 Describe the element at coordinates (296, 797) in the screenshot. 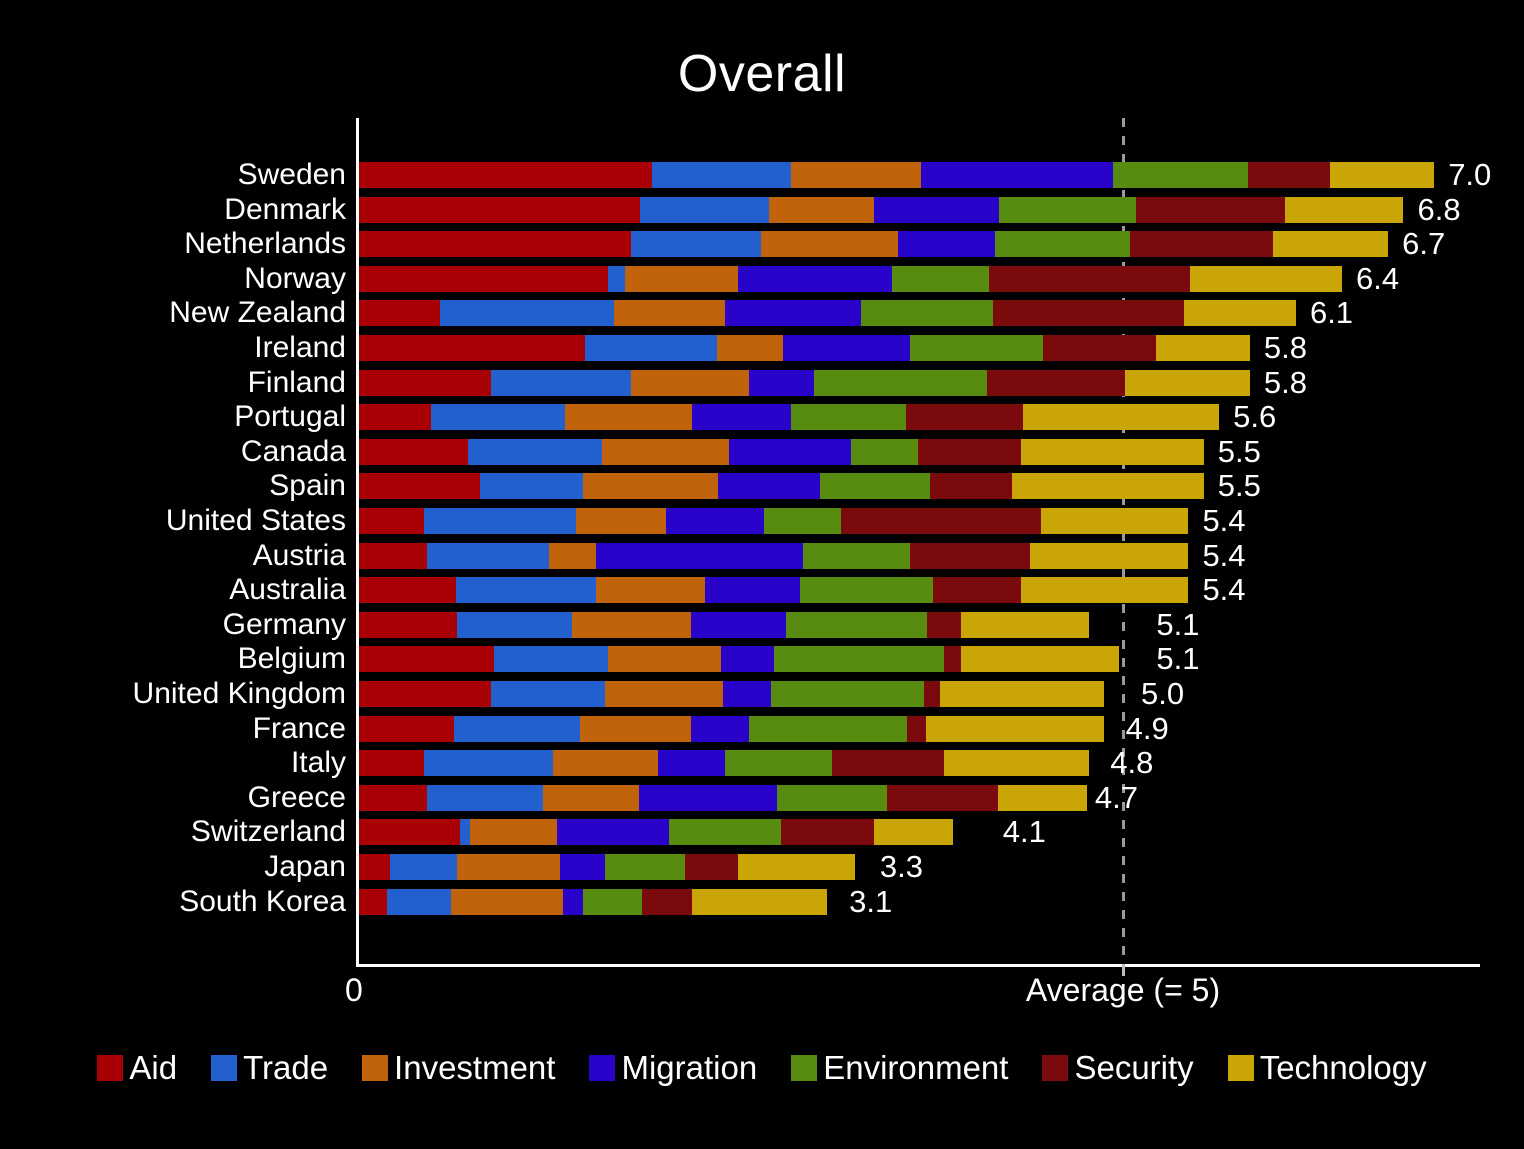

I see `category-label: Greece` at that location.